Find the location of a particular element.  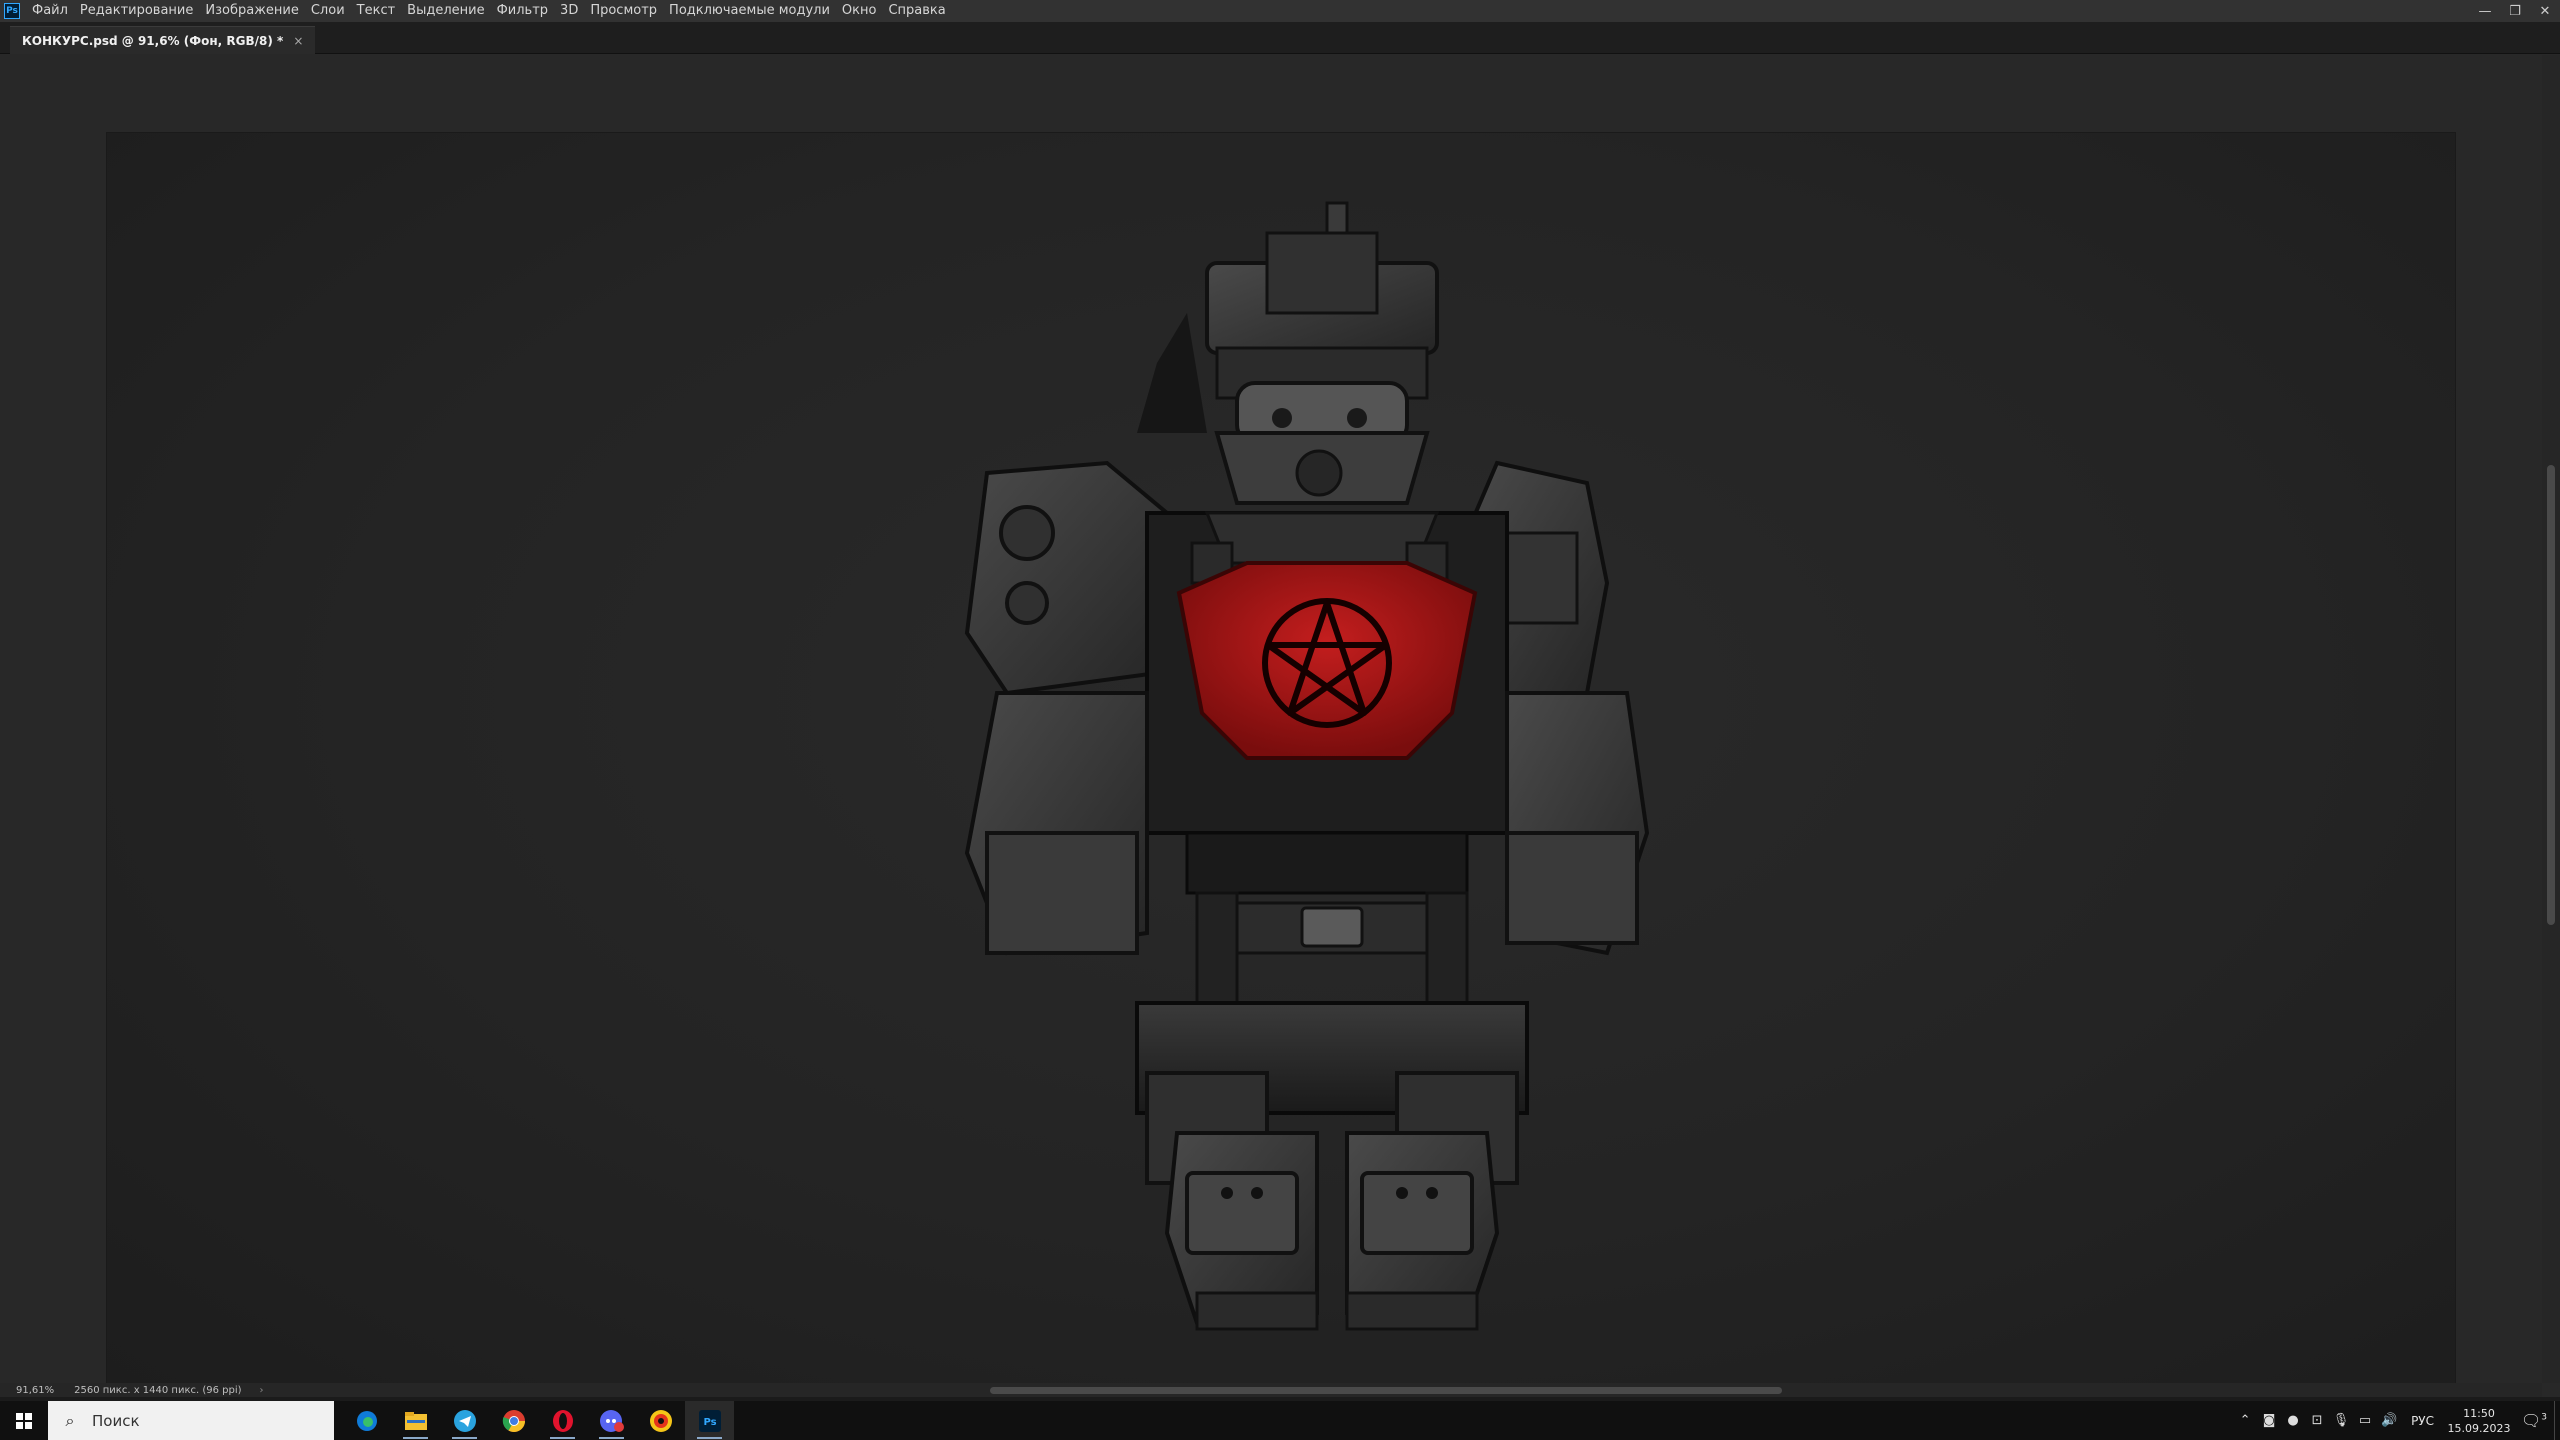

opera-icon is located at coordinates (562, 1420).